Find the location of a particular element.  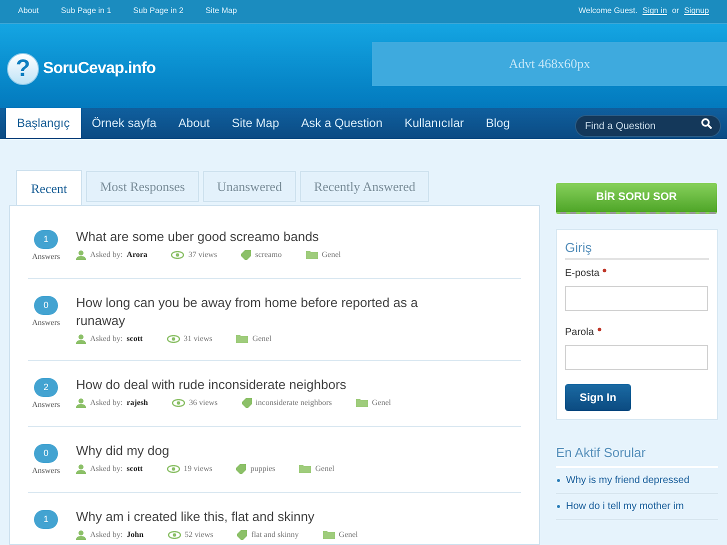

login-title: Giriş is located at coordinates (637, 249).